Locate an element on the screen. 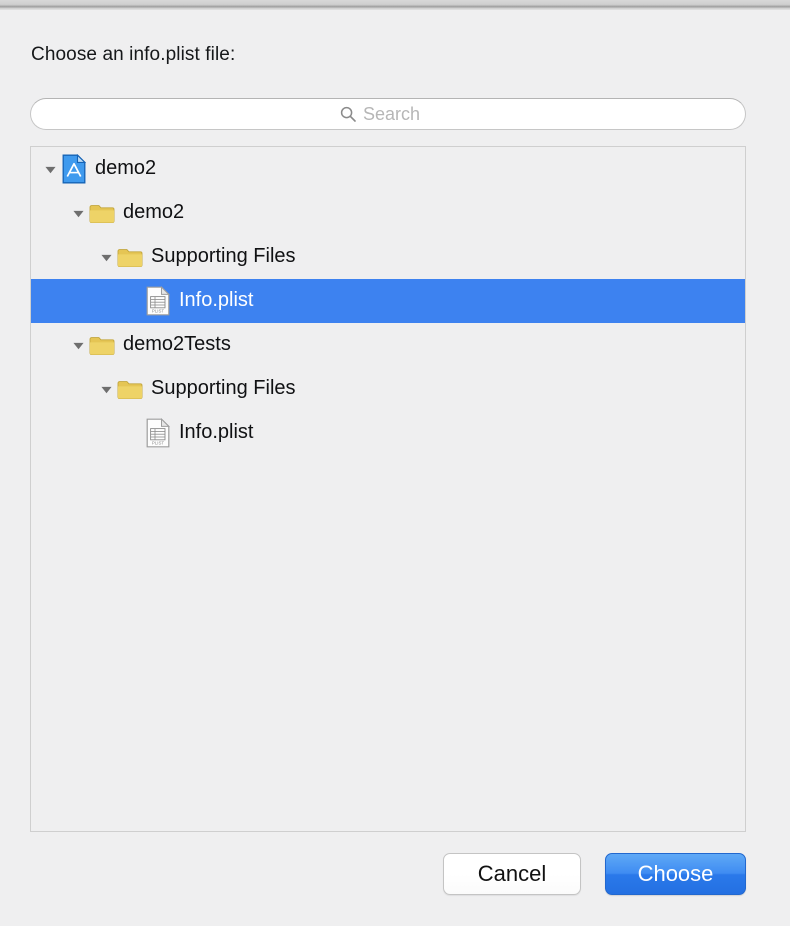 This screenshot has height=926, width=790. choose-button: Choose is located at coordinates (675, 874).